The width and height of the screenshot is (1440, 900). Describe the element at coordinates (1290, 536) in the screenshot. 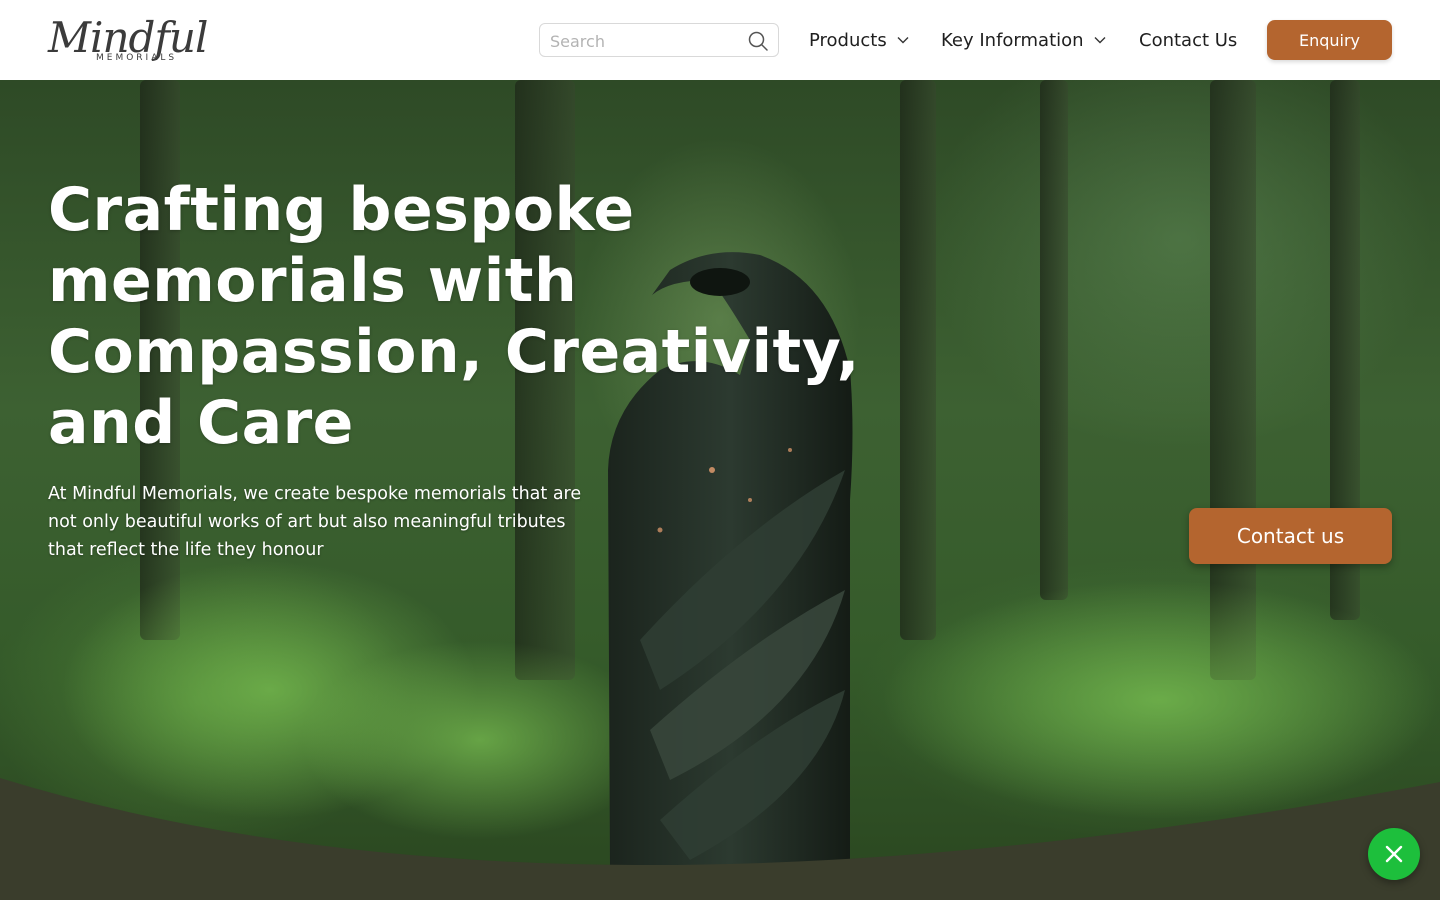

I see `contact-us-button: Contact us` at that location.